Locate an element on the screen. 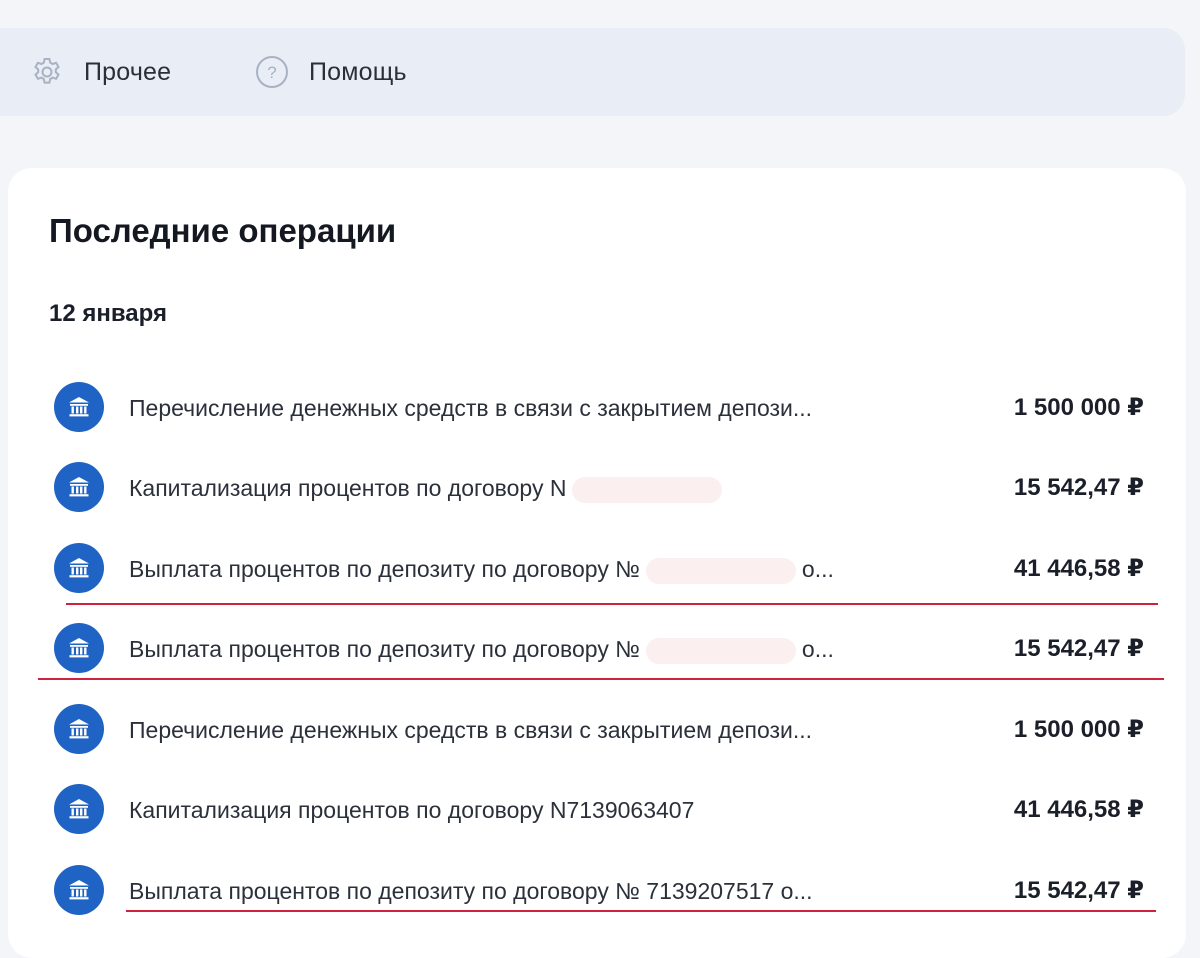 This screenshot has height=958, width=1200. section-title: Последние операции is located at coordinates (223, 230).